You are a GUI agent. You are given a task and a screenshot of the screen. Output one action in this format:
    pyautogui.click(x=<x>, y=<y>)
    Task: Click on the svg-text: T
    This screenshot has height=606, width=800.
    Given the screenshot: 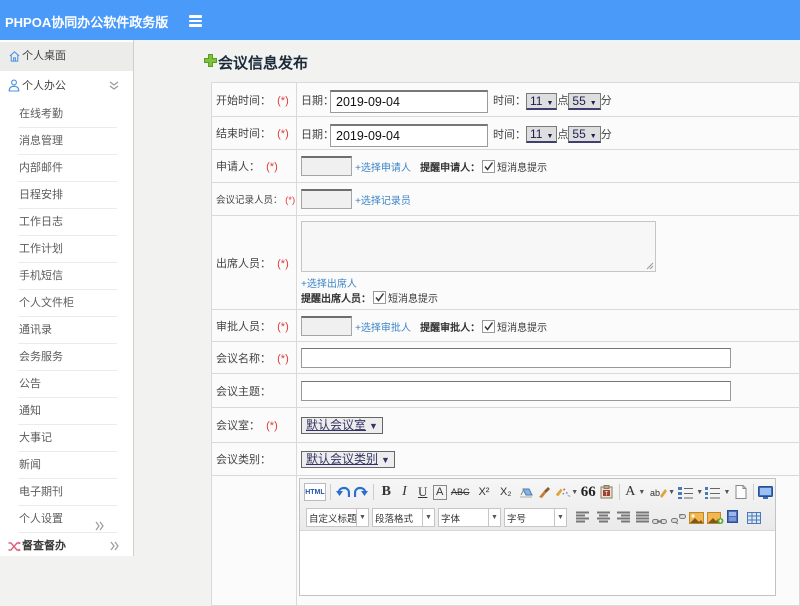 What is the action you would take?
    pyautogui.click(x=607, y=495)
    